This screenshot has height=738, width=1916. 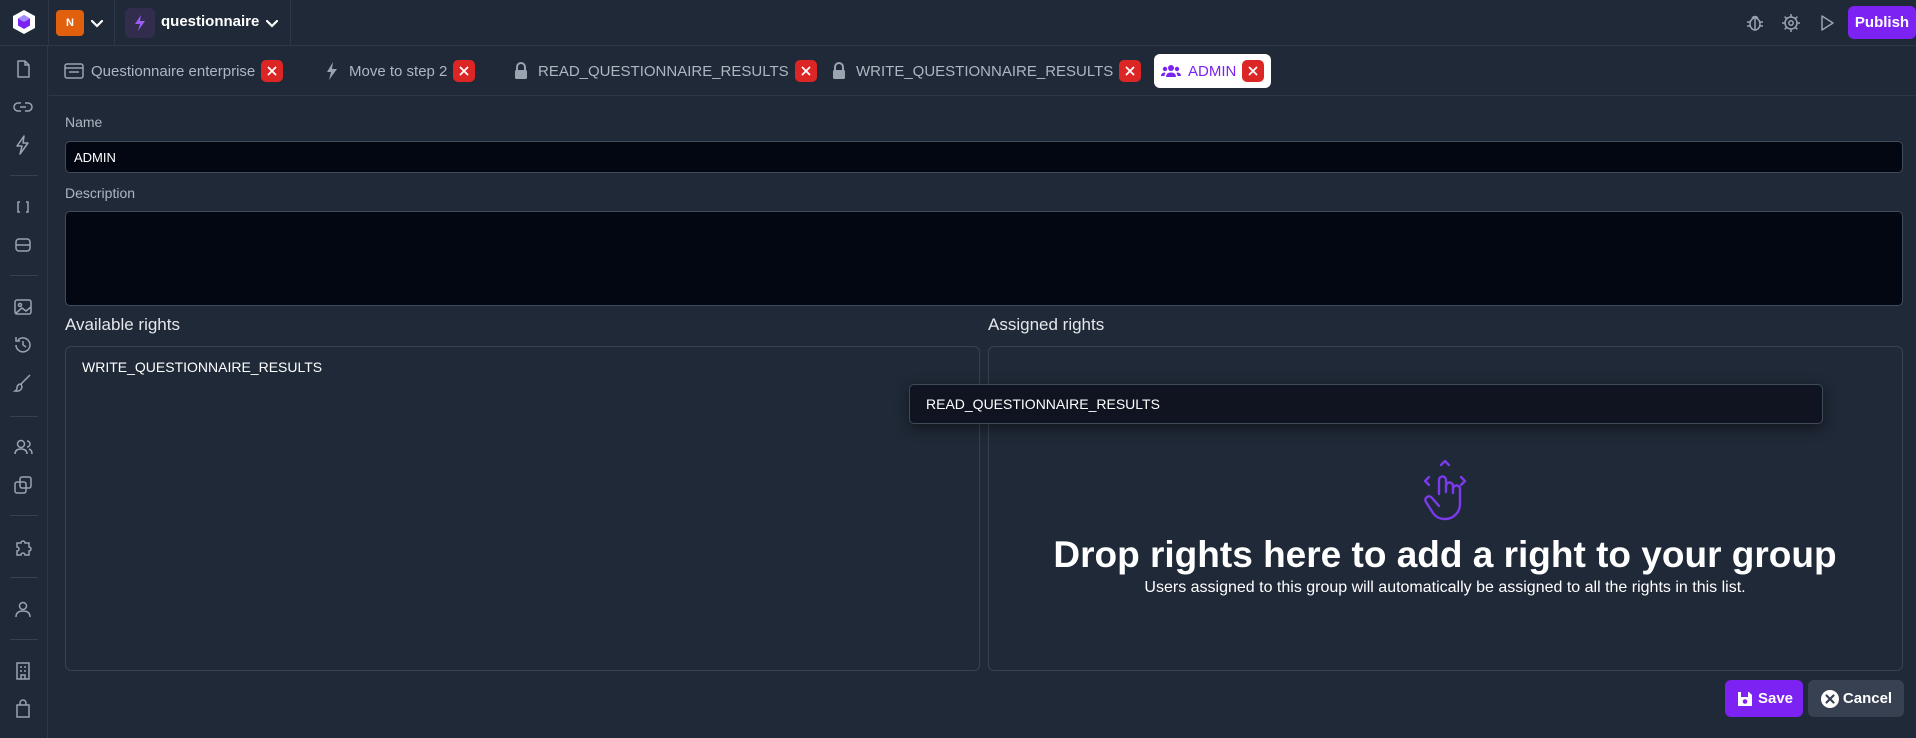 I want to click on tab-write-questionnaire-results: WRITE_QUESTIONNAIRE_RESULTS, so click(x=985, y=71).